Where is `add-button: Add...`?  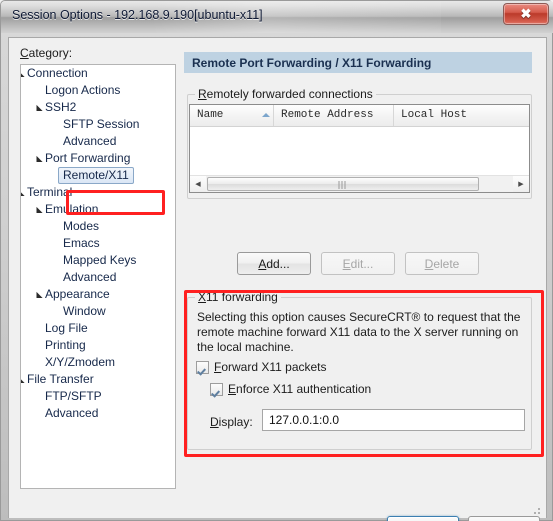
add-button: Add... is located at coordinates (274, 263).